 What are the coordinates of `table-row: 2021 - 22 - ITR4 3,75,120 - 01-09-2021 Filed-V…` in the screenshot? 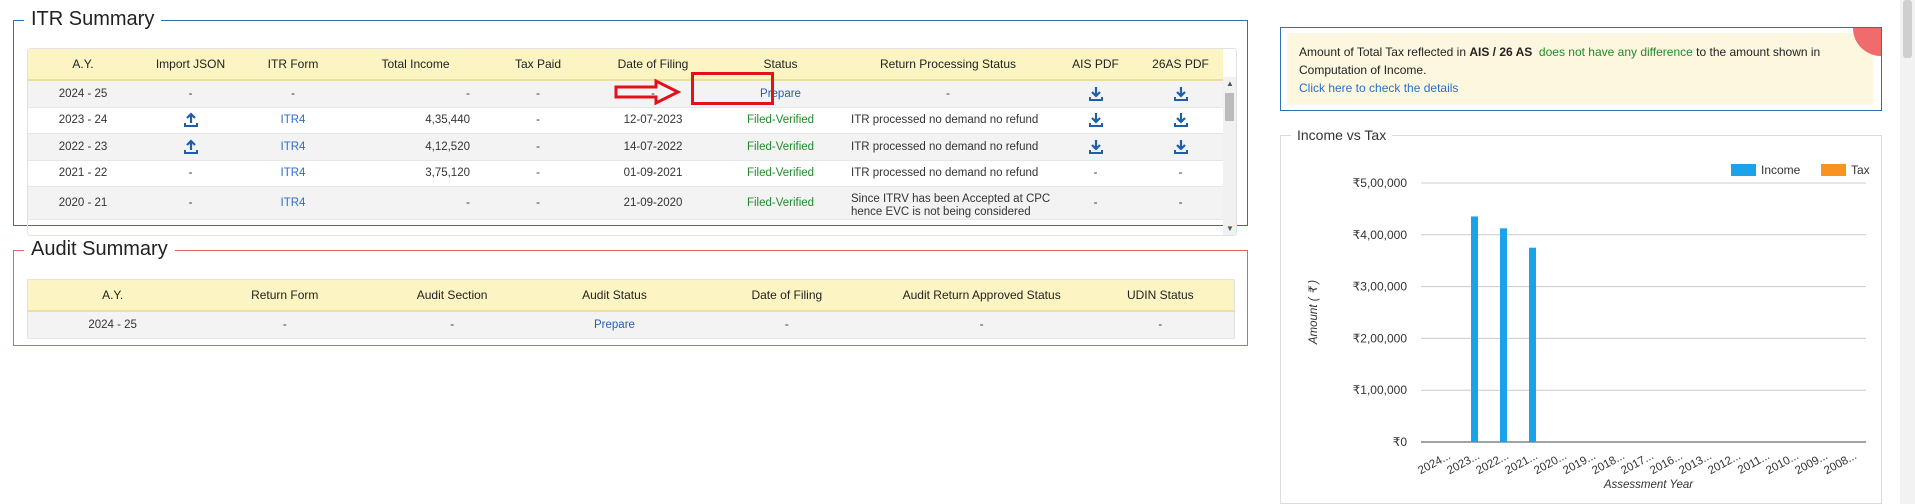 It's located at (625, 173).